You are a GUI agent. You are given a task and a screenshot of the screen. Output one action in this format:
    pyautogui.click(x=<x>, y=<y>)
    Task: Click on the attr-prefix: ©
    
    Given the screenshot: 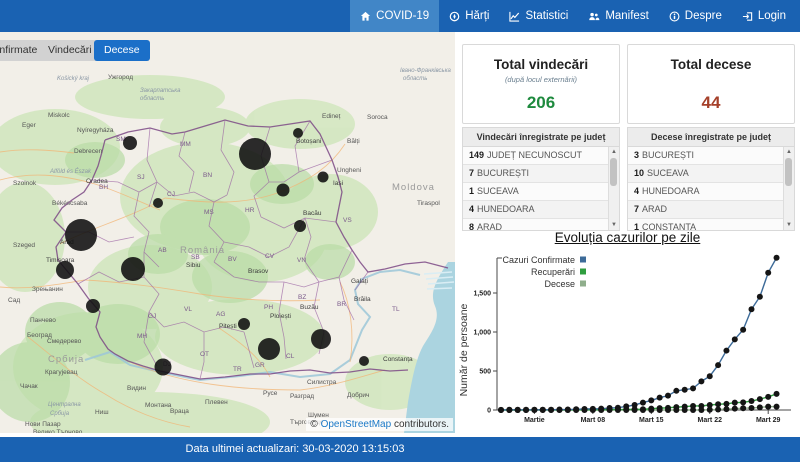 What is the action you would take?
    pyautogui.click(x=315, y=424)
    